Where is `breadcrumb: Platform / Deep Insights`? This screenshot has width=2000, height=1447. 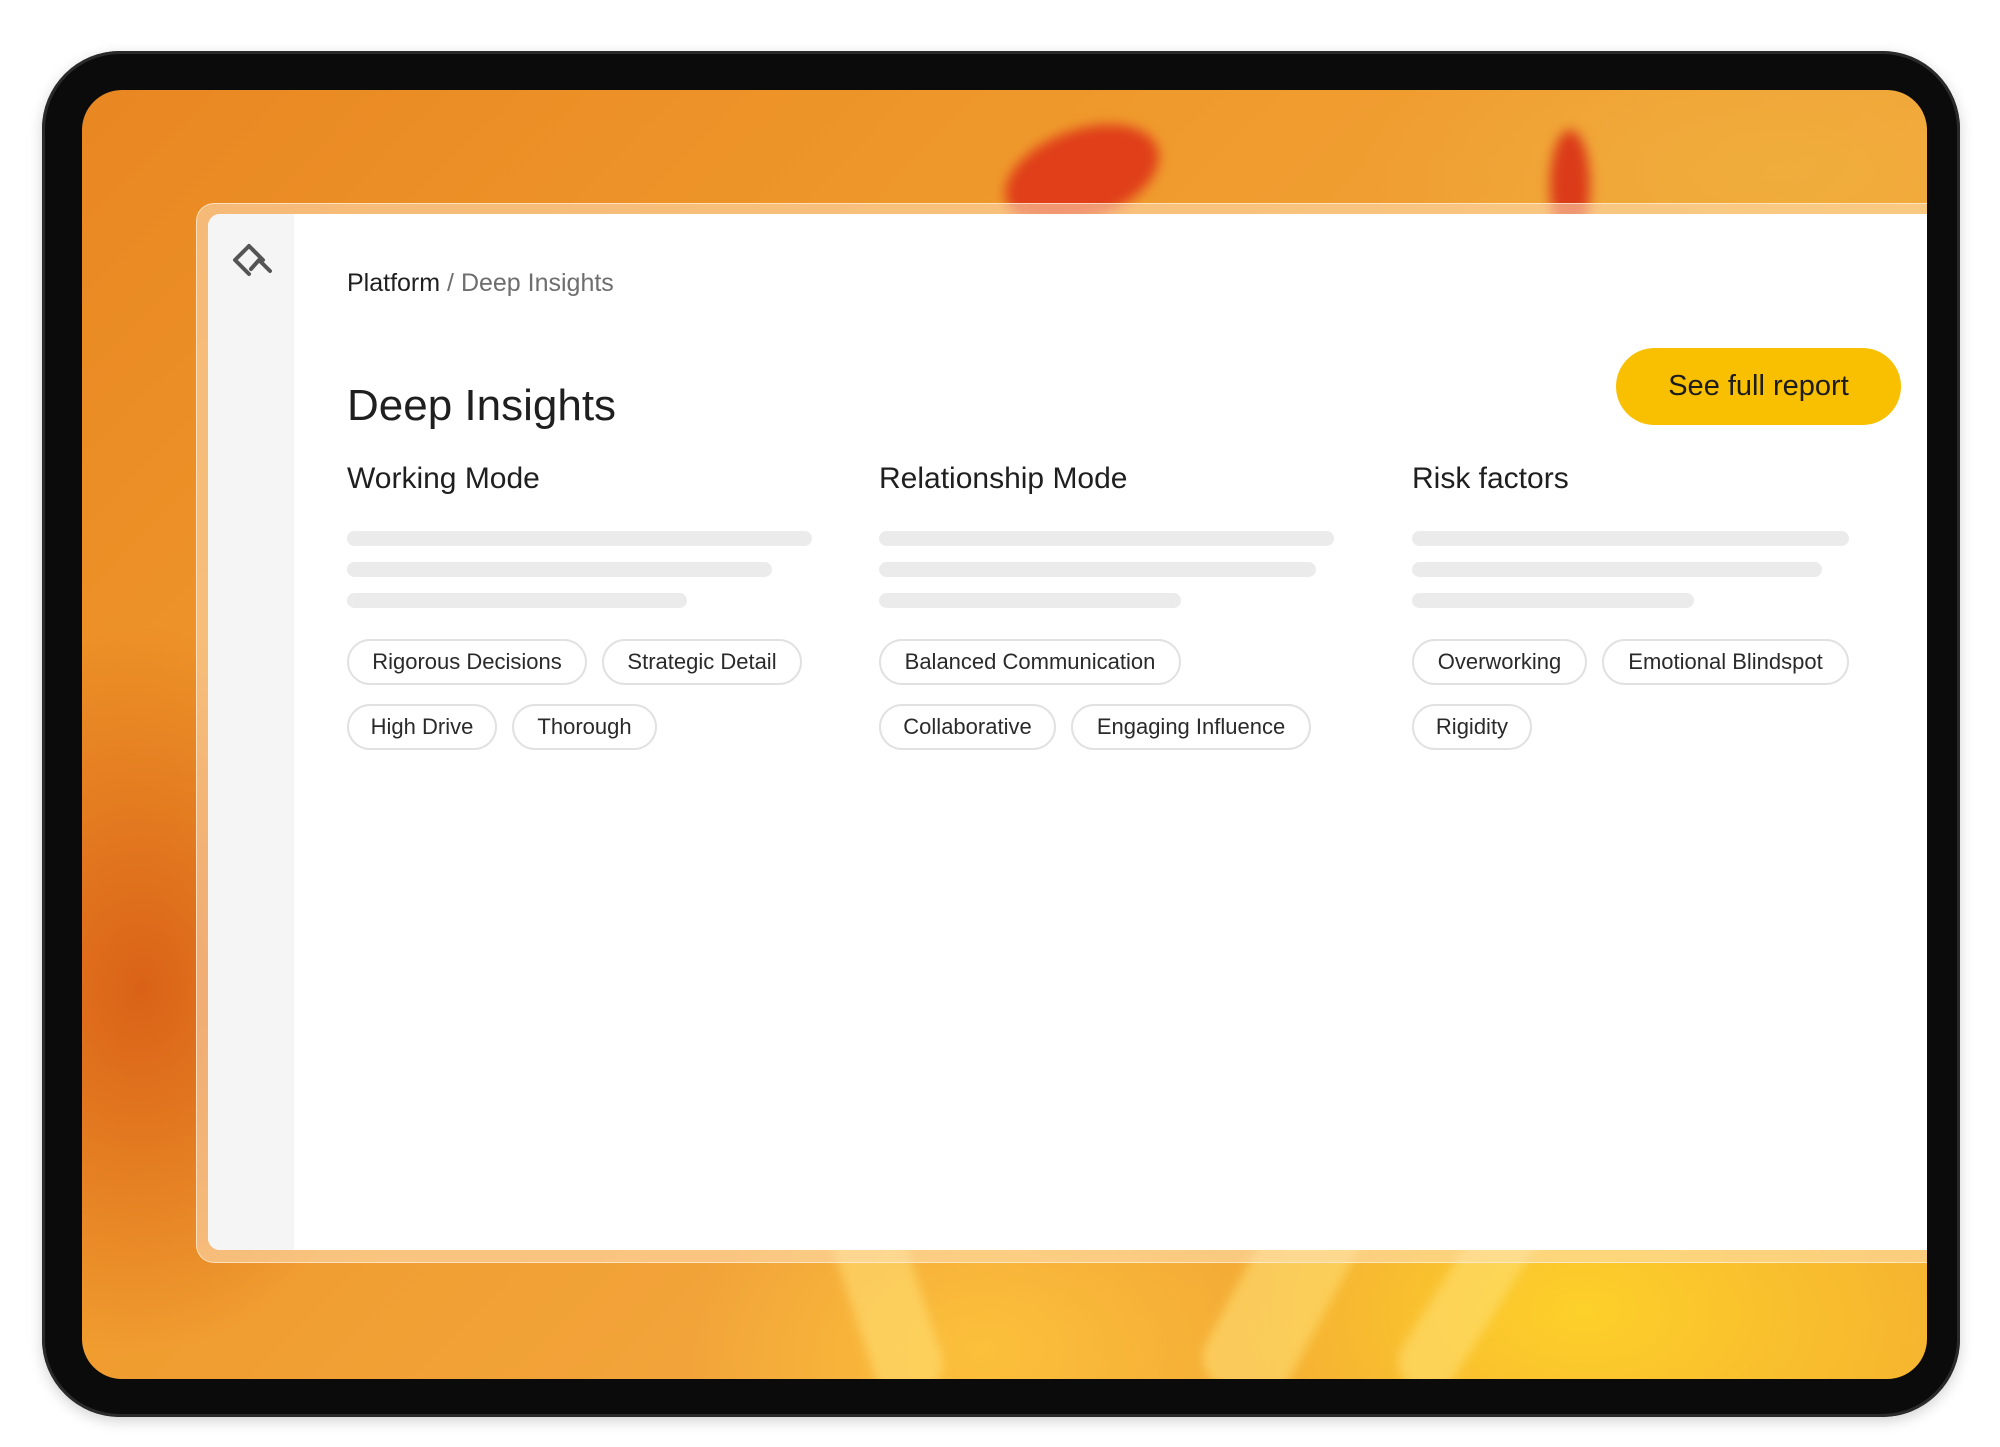 breadcrumb: Platform / Deep Insights is located at coordinates (480, 283).